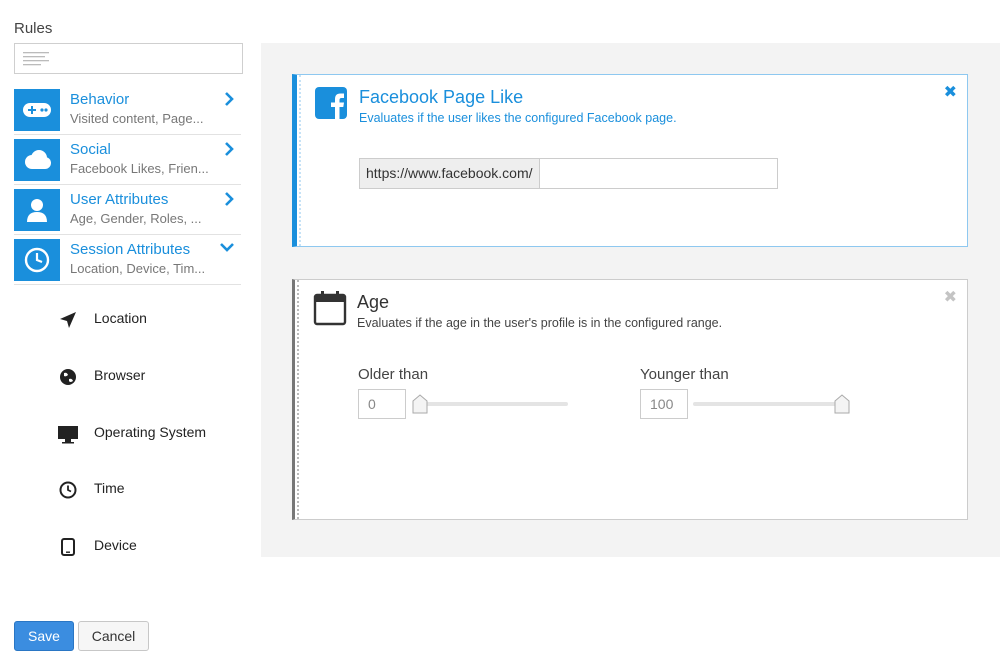 This screenshot has width=1000, height=665. I want to click on save-button: Save, so click(44, 636).